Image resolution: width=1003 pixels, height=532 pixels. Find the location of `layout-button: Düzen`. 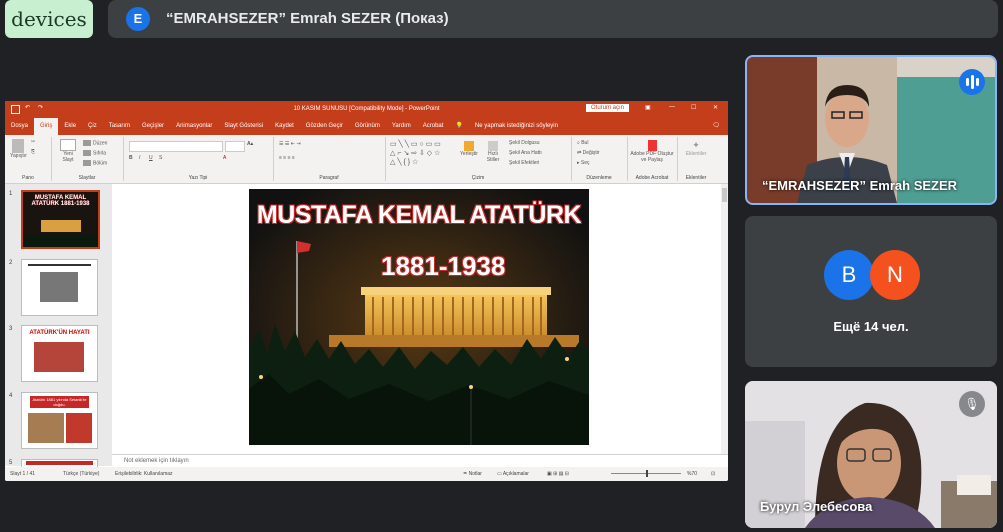

layout-button: Düzen is located at coordinates (95, 143).